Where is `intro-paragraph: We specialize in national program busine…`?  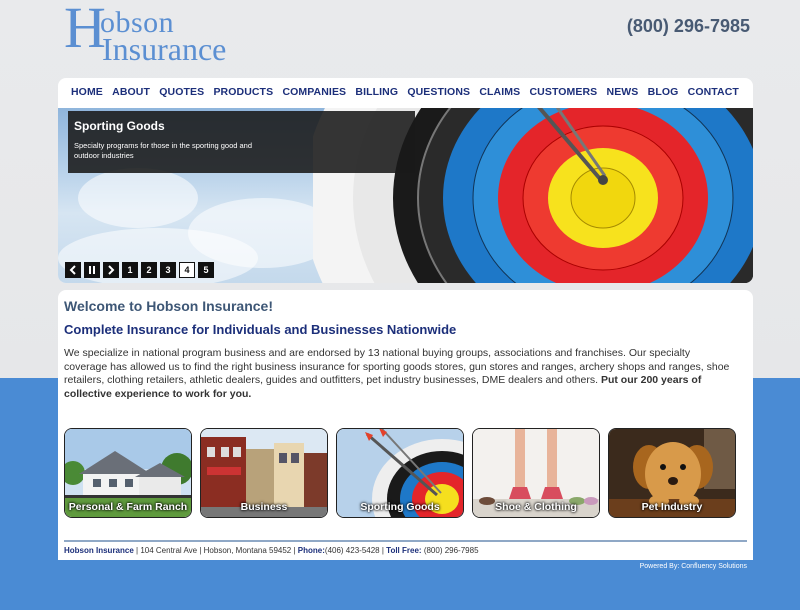
intro-paragraph: We specialize in national program busine… is located at coordinates (399, 374).